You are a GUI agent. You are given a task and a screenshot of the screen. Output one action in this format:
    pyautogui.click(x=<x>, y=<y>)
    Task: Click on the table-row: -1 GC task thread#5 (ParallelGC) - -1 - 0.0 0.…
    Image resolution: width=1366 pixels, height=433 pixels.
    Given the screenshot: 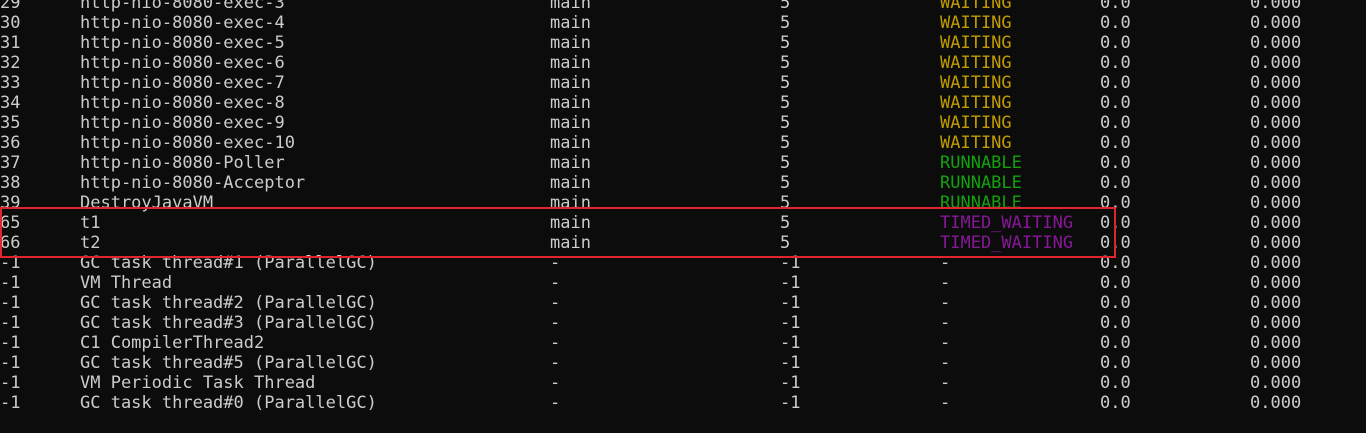 What is the action you would take?
    pyautogui.click(x=683, y=363)
    